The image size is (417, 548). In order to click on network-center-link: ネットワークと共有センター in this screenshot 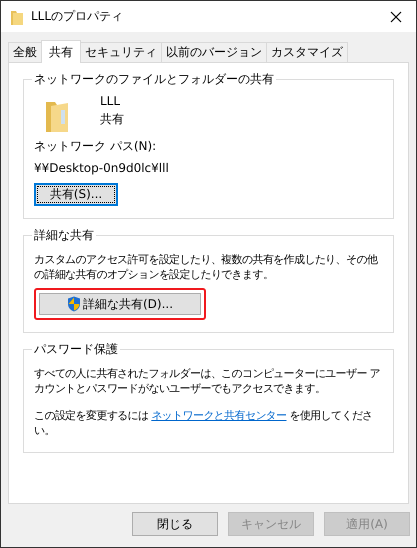, I will do `click(218, 415)`.